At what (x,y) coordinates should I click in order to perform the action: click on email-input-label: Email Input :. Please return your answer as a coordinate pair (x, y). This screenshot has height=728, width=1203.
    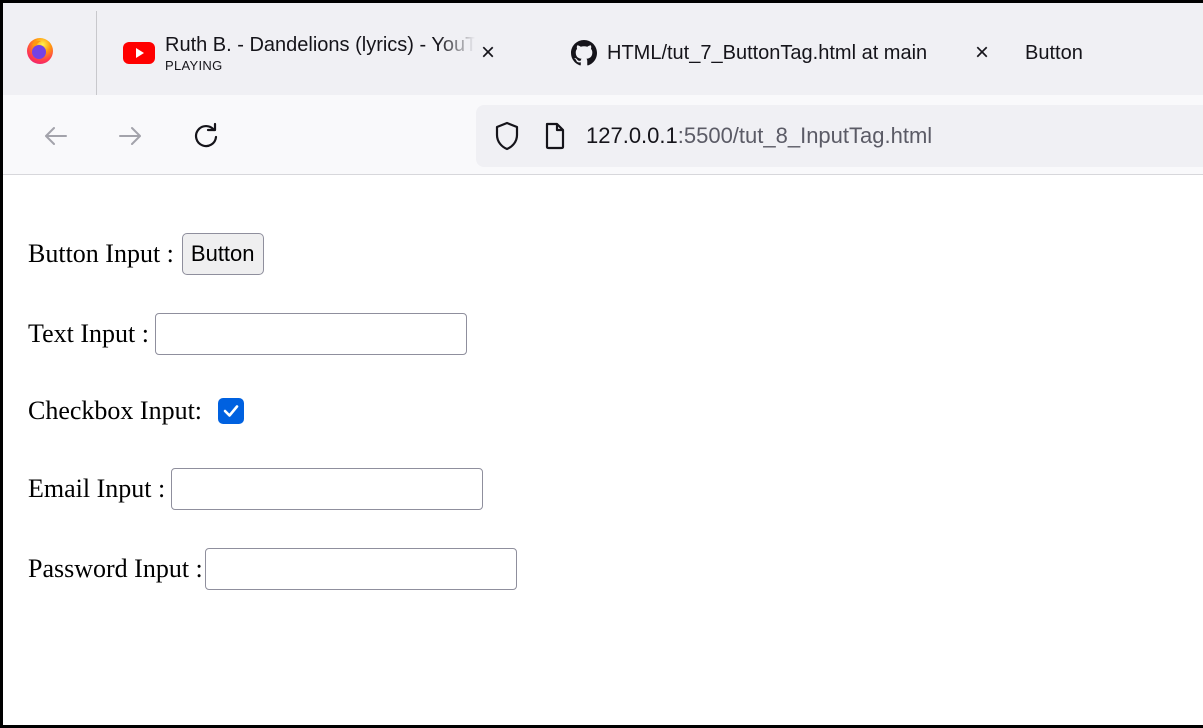
    Looking at the image, I should click on (97, 488).